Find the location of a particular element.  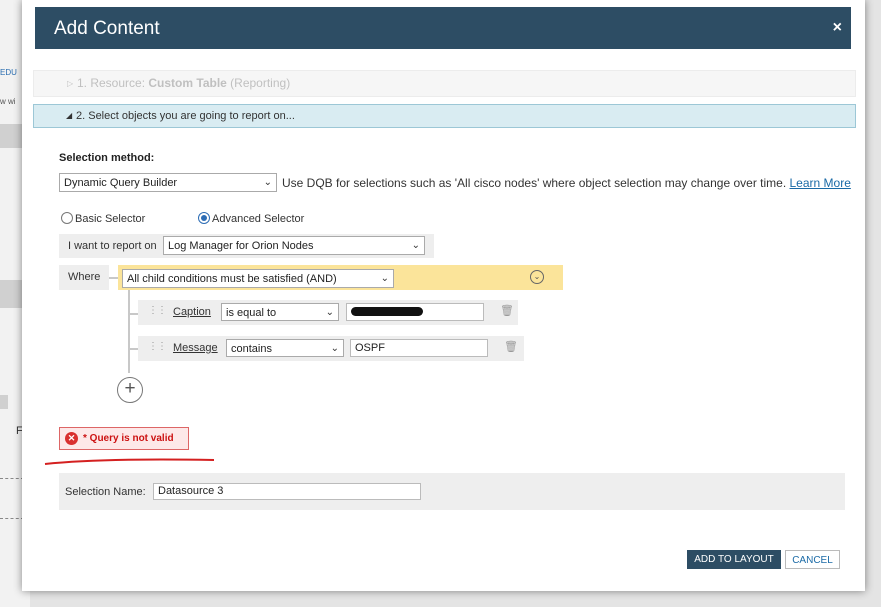

group-options-chevron-icon: ⌄ is located at coordinates (537, 277).